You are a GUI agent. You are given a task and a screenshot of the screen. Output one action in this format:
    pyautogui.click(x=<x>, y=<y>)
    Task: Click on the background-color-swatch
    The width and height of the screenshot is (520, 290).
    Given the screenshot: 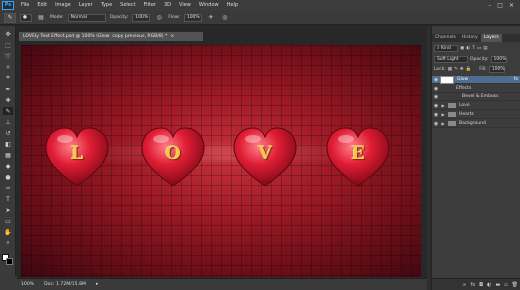 What is the action you would take?
    pyautogui.click(x=9, y=261)
    